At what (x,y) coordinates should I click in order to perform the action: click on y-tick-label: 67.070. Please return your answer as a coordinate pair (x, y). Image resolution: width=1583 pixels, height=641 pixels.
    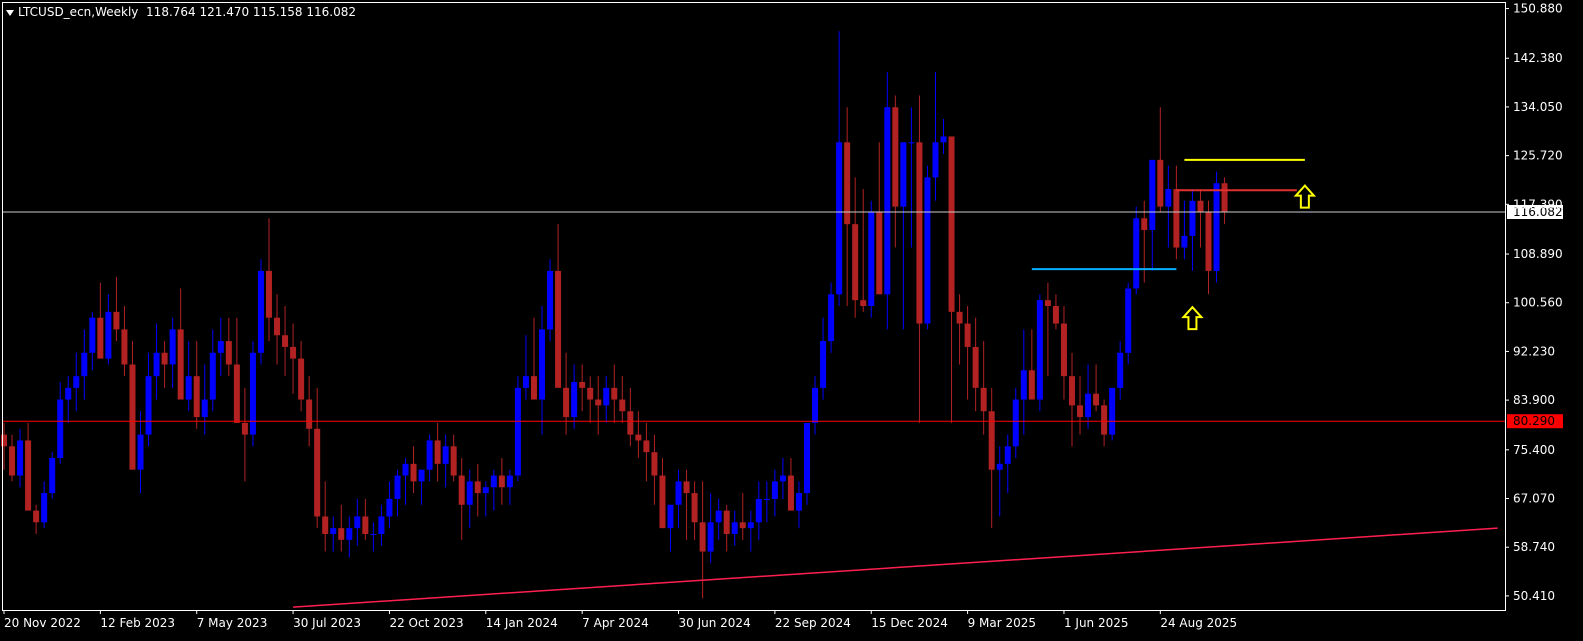
    Looking at the image, I should click on (1534, 499).